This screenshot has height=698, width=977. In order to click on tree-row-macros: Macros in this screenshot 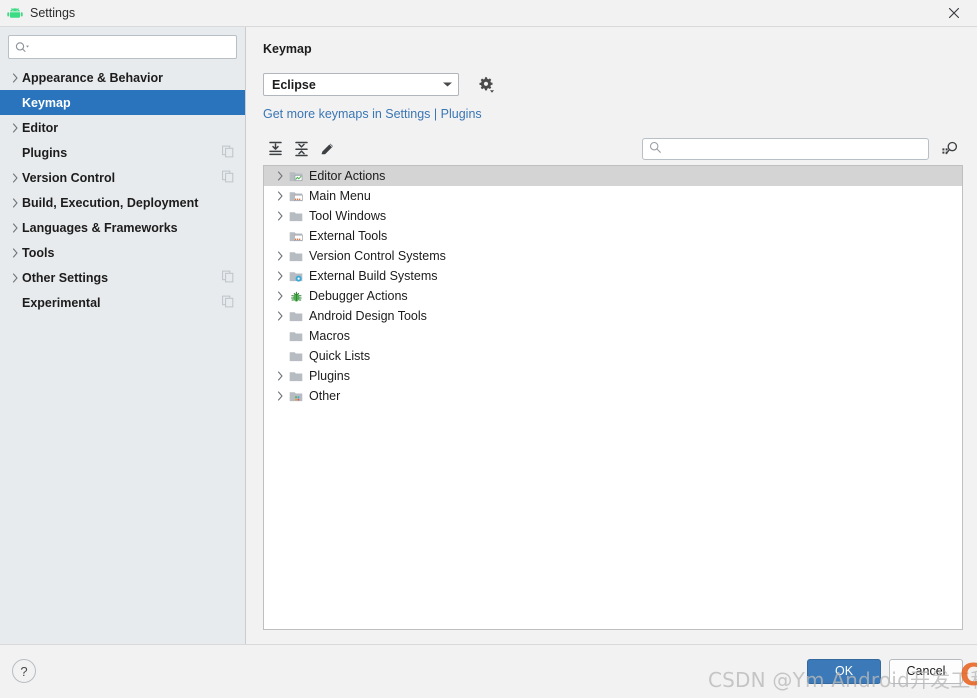, I will do `click(613, 336)`.